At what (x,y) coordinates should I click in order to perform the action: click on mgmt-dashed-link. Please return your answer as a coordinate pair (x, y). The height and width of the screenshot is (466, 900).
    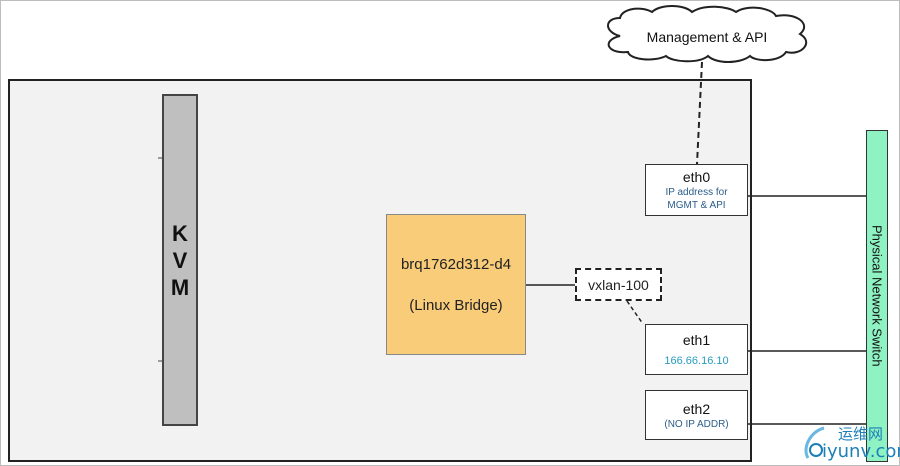
    Looking at the image, I should click on (699, 113).